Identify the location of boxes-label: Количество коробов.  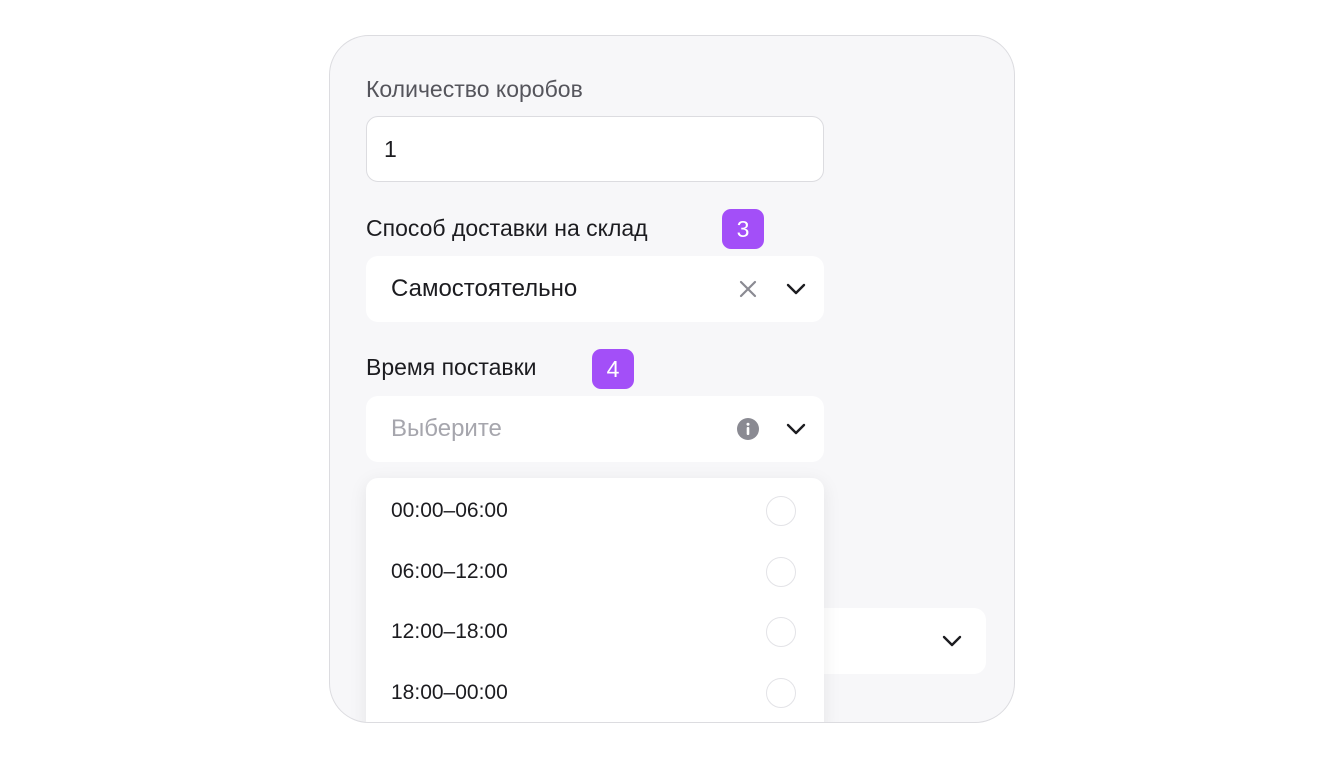
(474, 89).